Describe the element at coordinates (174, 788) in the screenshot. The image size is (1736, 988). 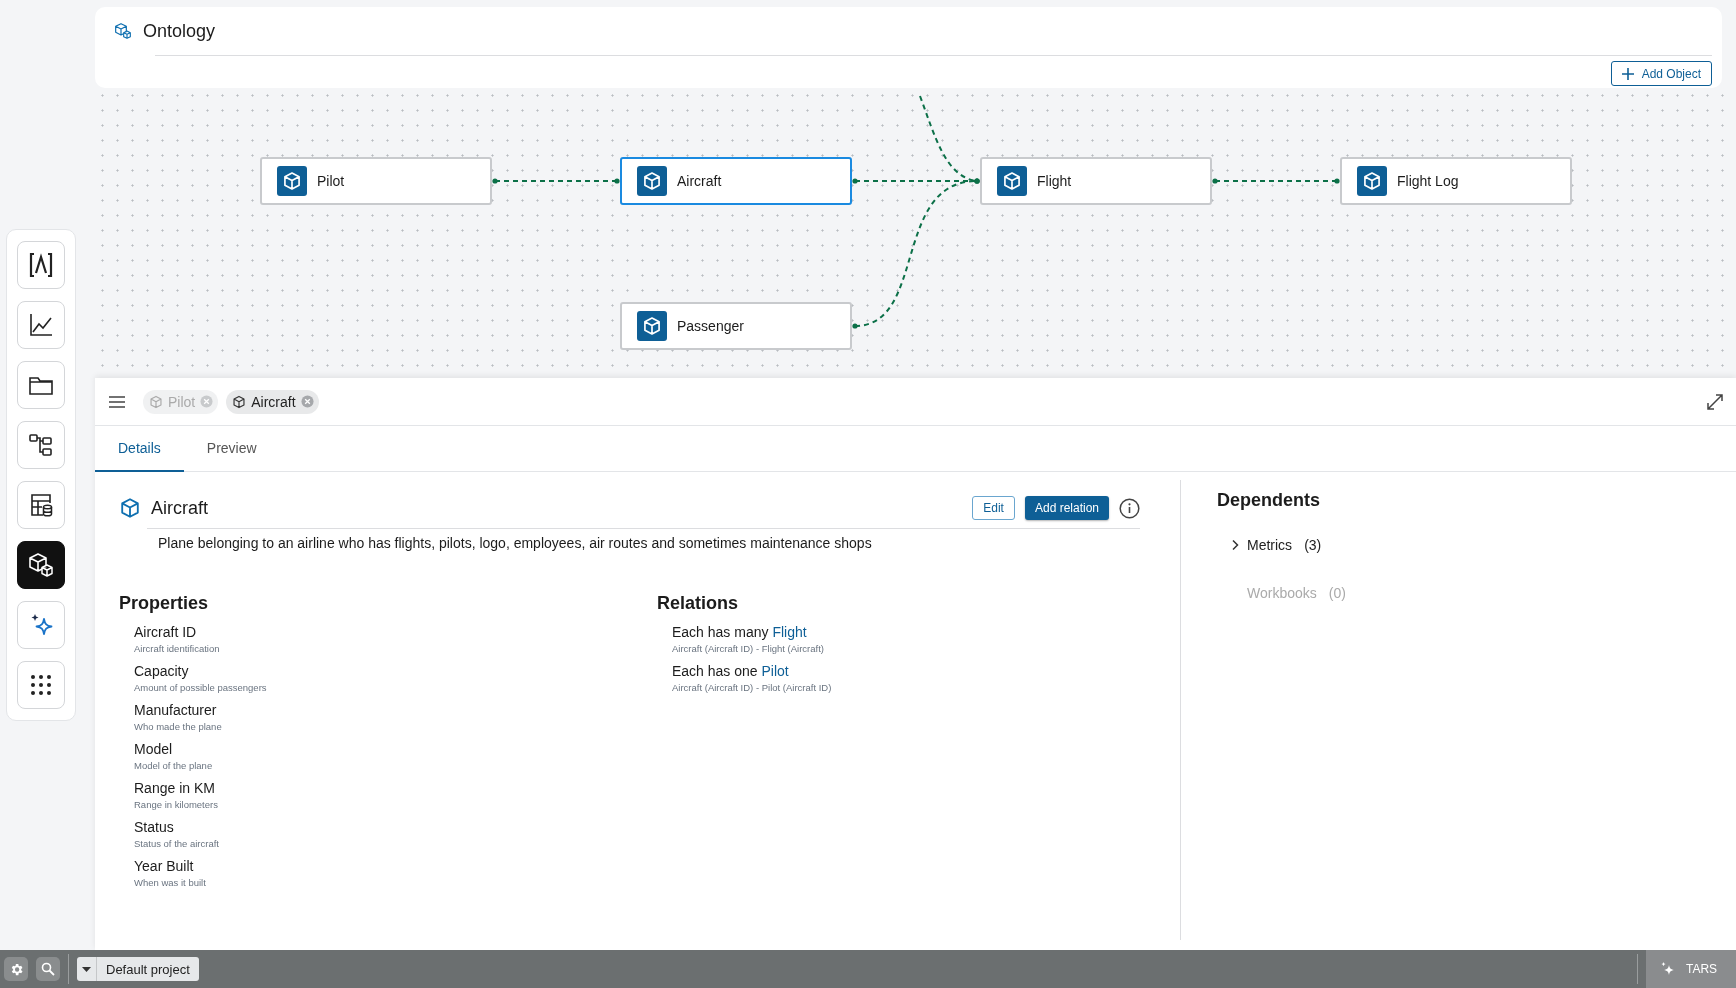
I see `property-name: Range in KM` at that location.